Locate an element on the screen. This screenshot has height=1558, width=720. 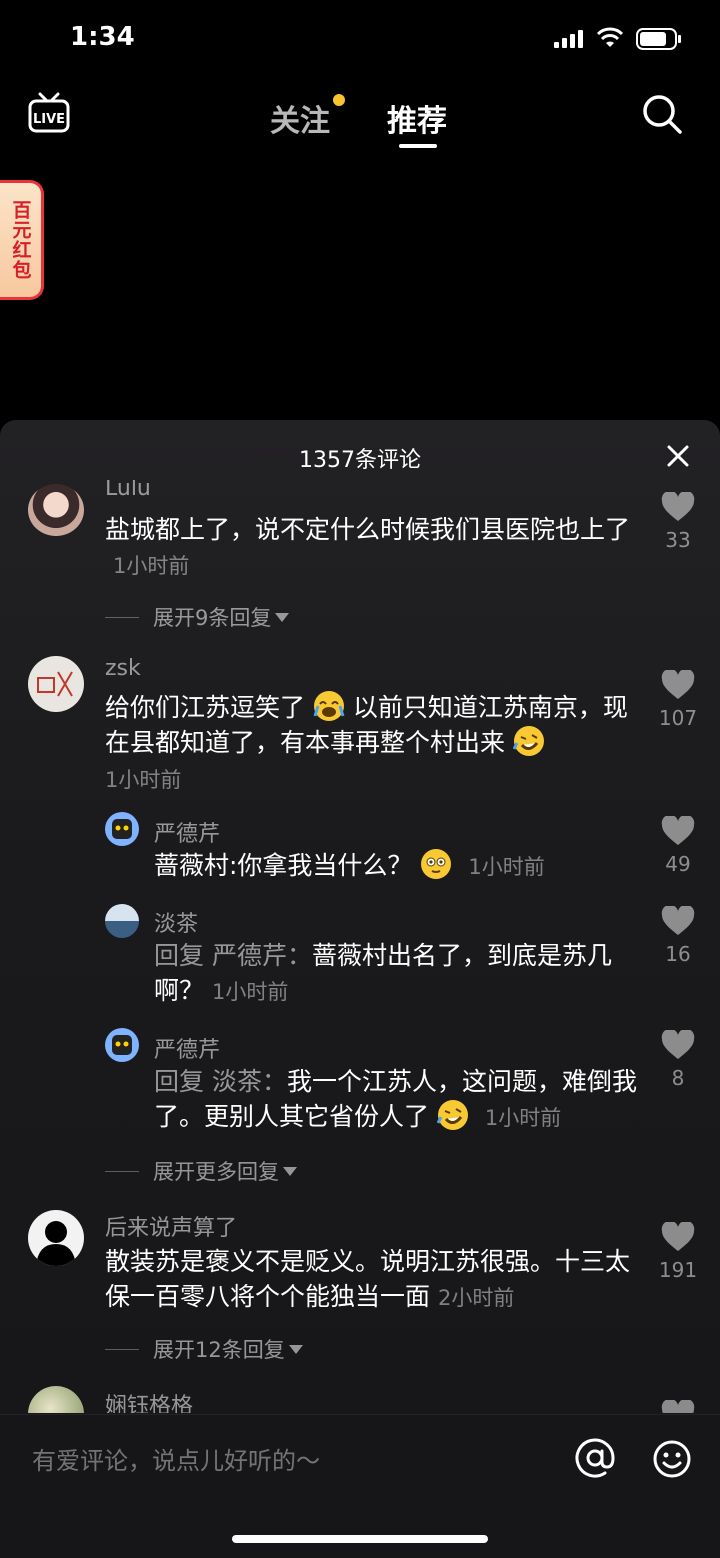
status-bar: 1:34 is located at coordinates (360, 40).